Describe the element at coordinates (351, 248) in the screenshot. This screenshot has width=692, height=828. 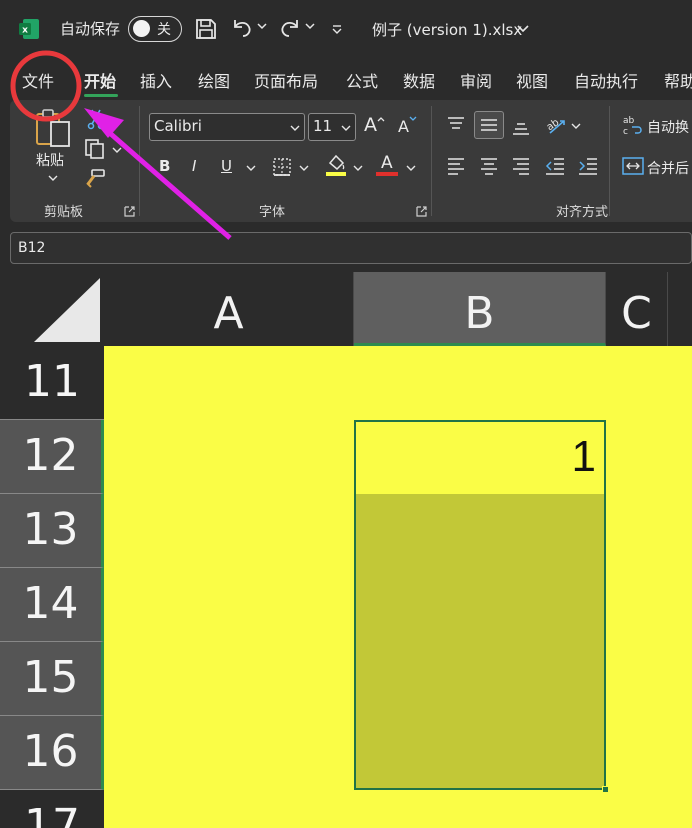
I see `name-box` at that location.